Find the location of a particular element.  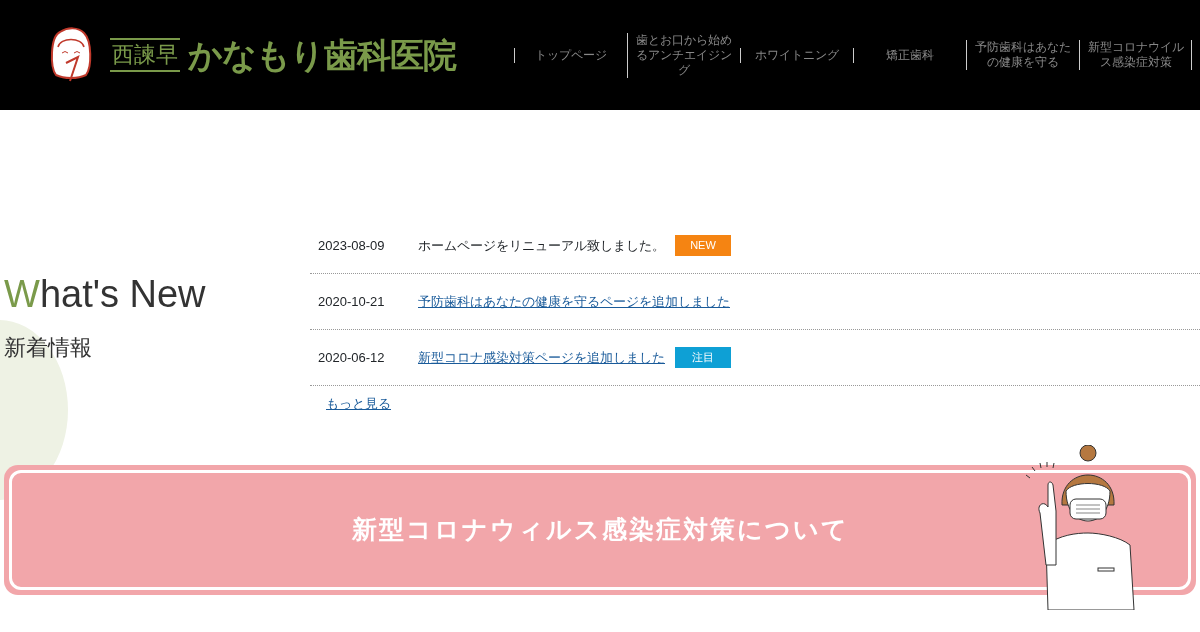

banner-text: 新型コロナウィルス感染症対策について is located at coordinates (600, 530).